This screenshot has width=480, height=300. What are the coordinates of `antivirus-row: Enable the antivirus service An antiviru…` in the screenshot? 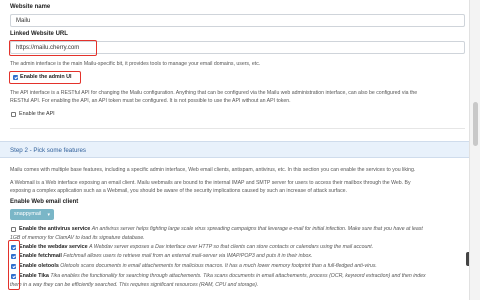 It's located at (244, 229).